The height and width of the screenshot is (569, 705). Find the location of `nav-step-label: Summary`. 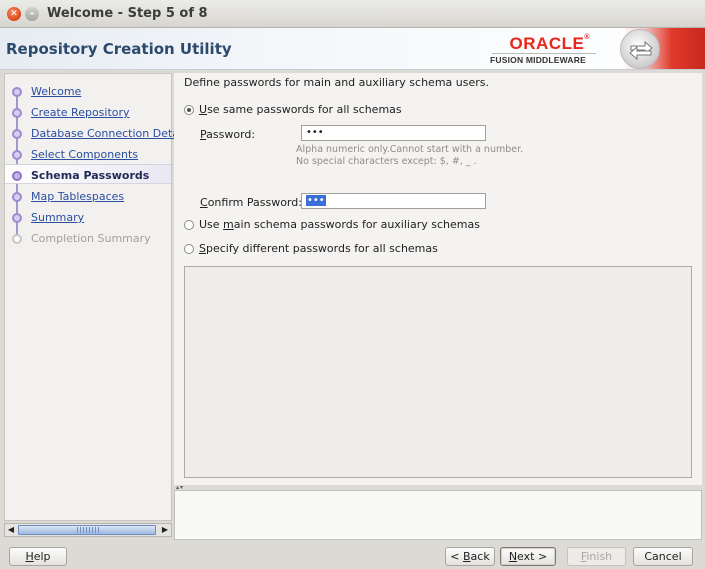

nav-step-label: Summary is located at coordinates (57, 217).